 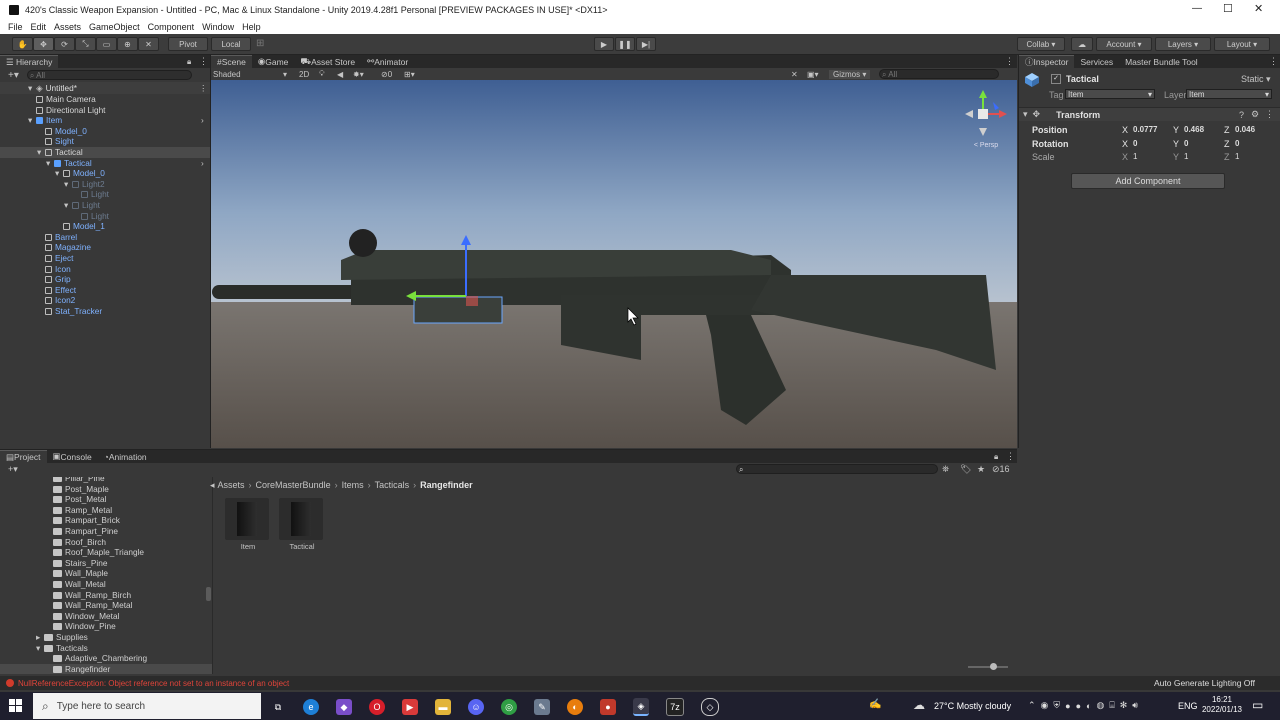 I want to click on expand-arrow-icon: ▸, so click(x=38, y=637).